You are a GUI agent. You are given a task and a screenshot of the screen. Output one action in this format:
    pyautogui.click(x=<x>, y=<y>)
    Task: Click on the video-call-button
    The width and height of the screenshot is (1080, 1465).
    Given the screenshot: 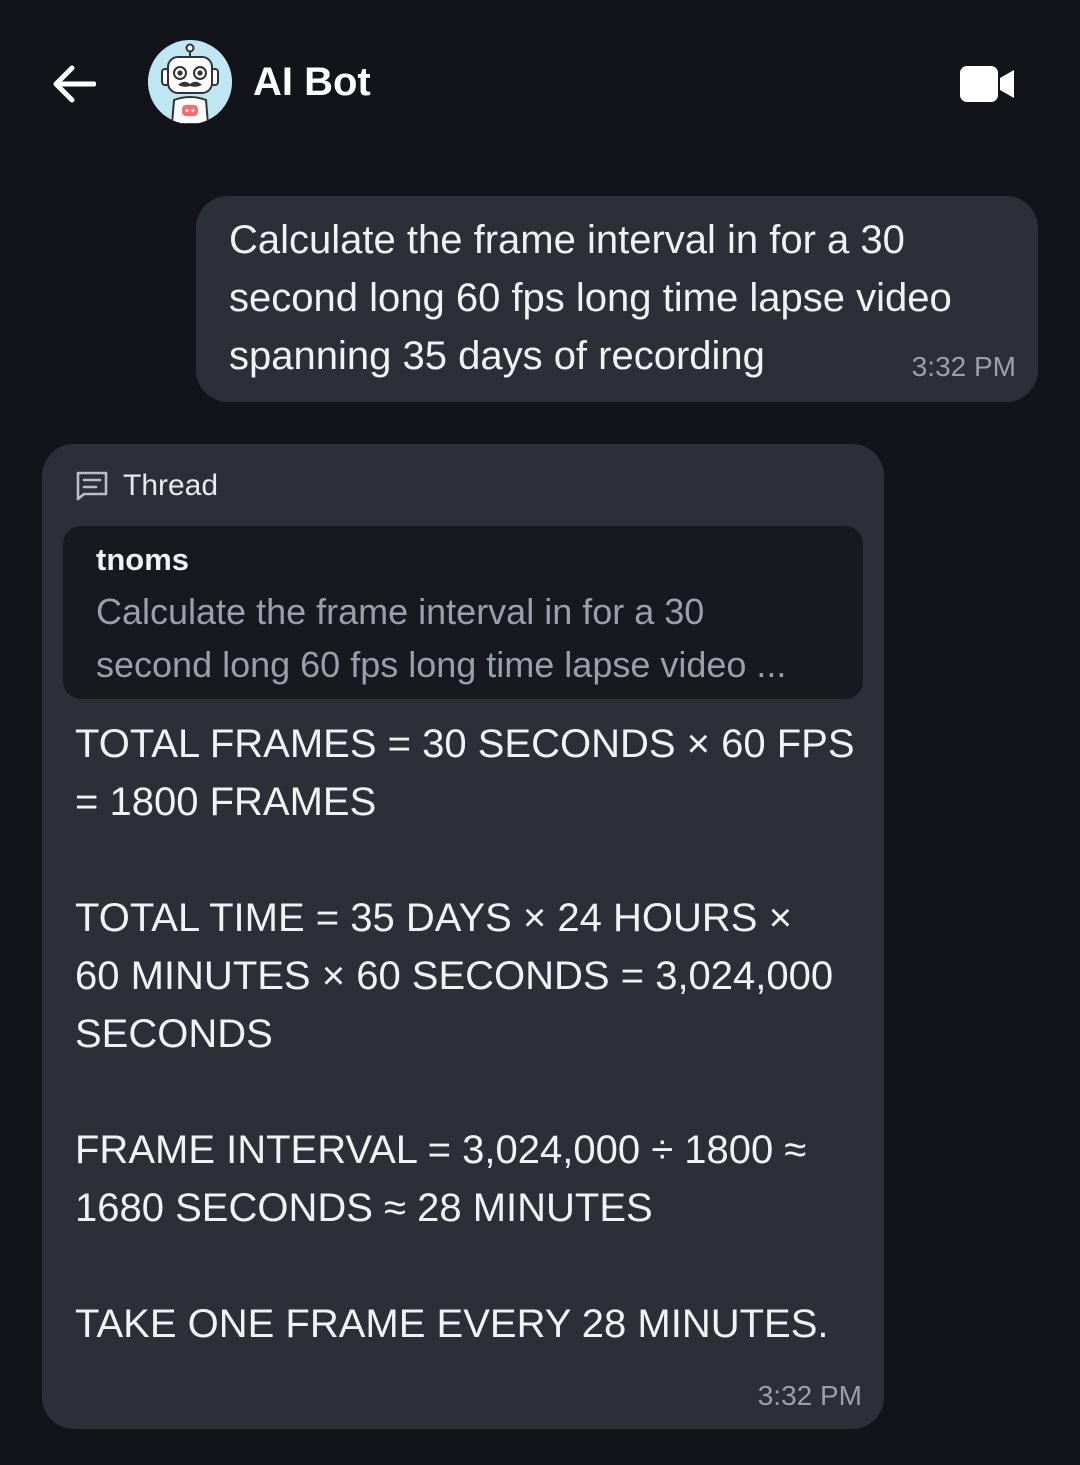 What is the action you would take?
    pyautogui.click(x=987, y=84)
    